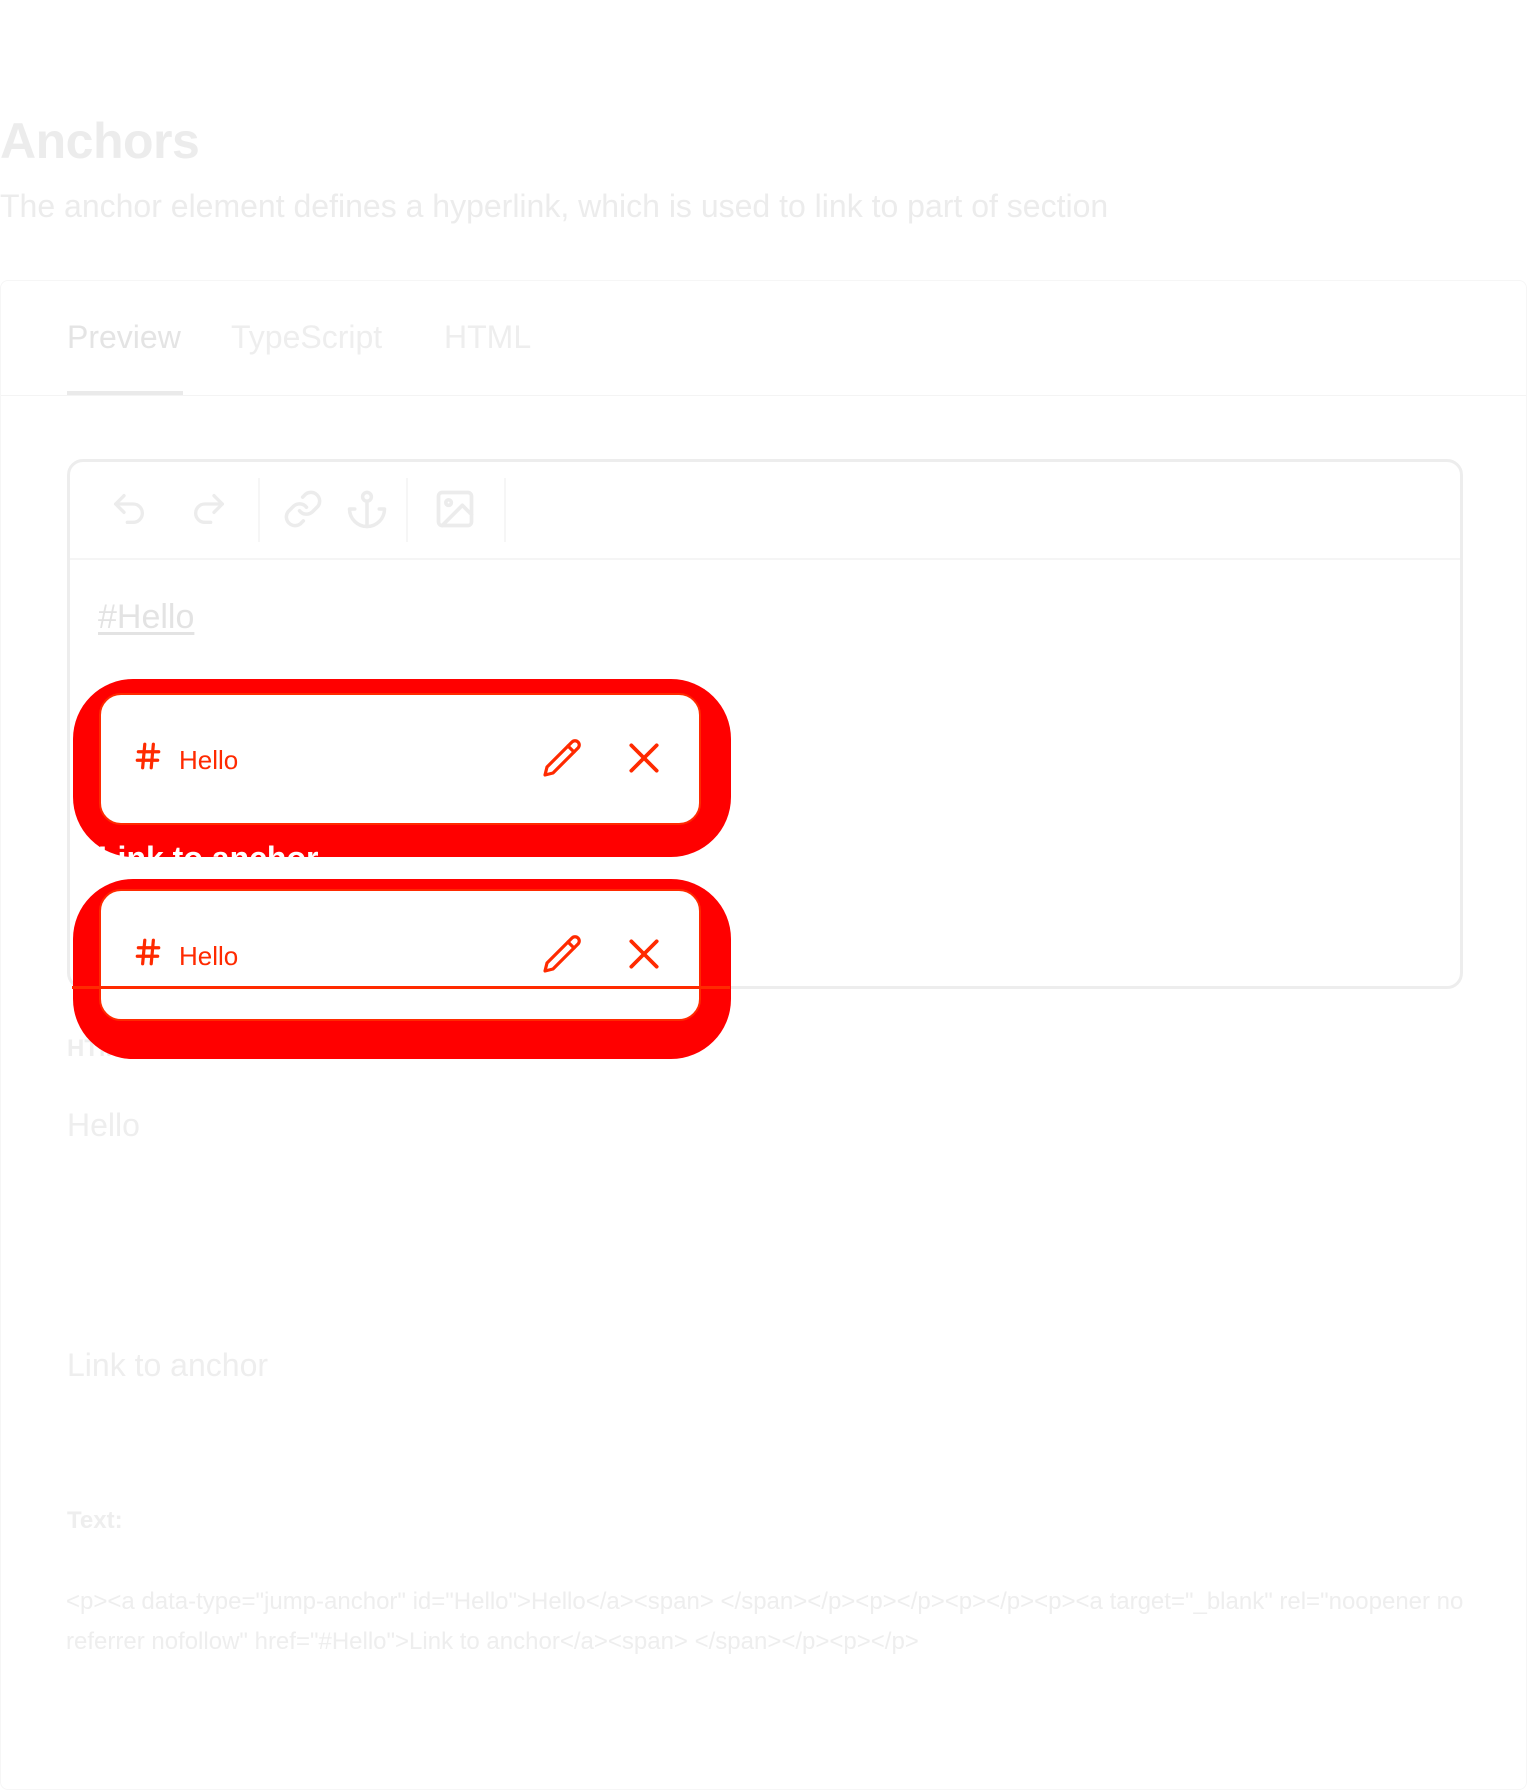  Describe the element at coordinates (306, 337) in the screenshot. I see `tab-typescript: TypeScript` at that location.